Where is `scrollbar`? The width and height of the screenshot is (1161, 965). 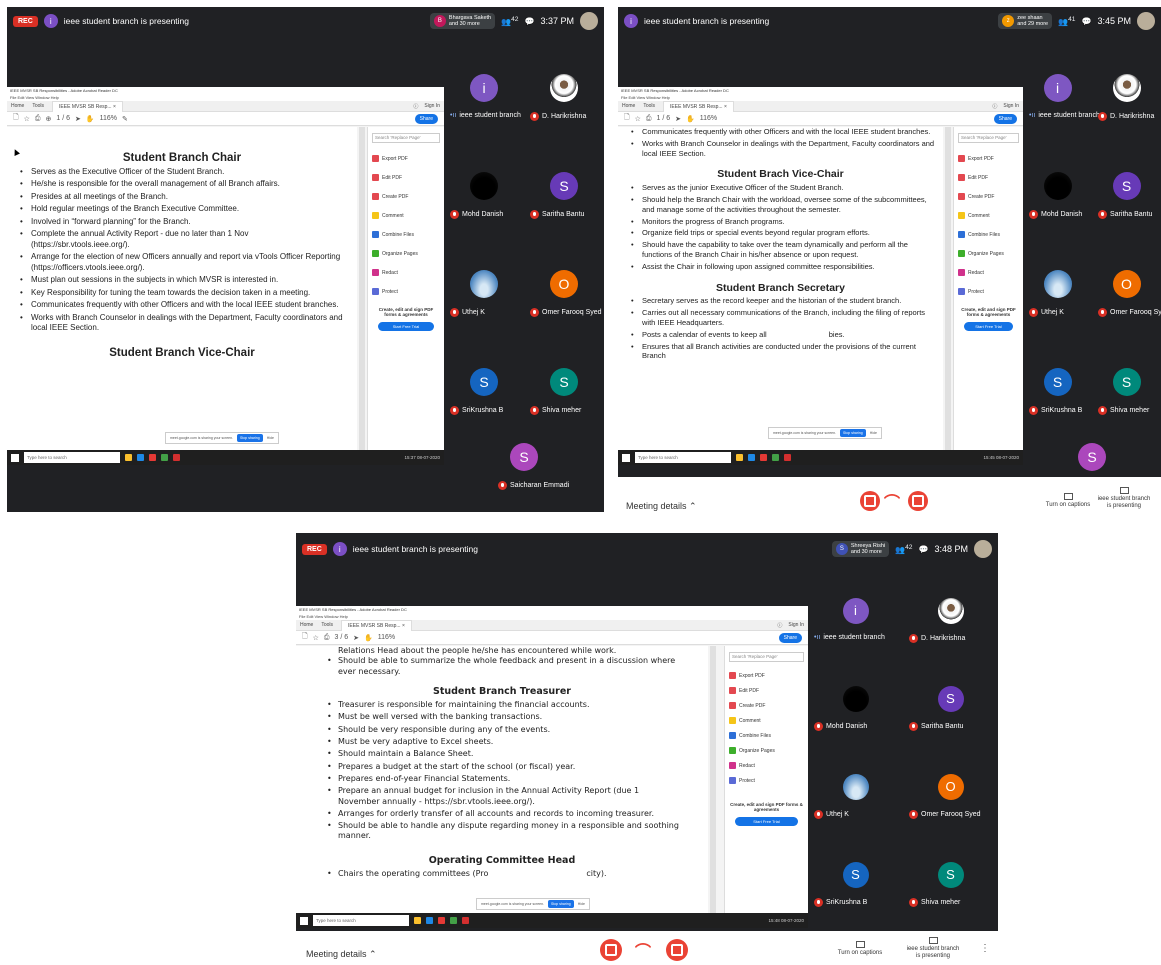
scrollbar is located at coordinates (362, 288).